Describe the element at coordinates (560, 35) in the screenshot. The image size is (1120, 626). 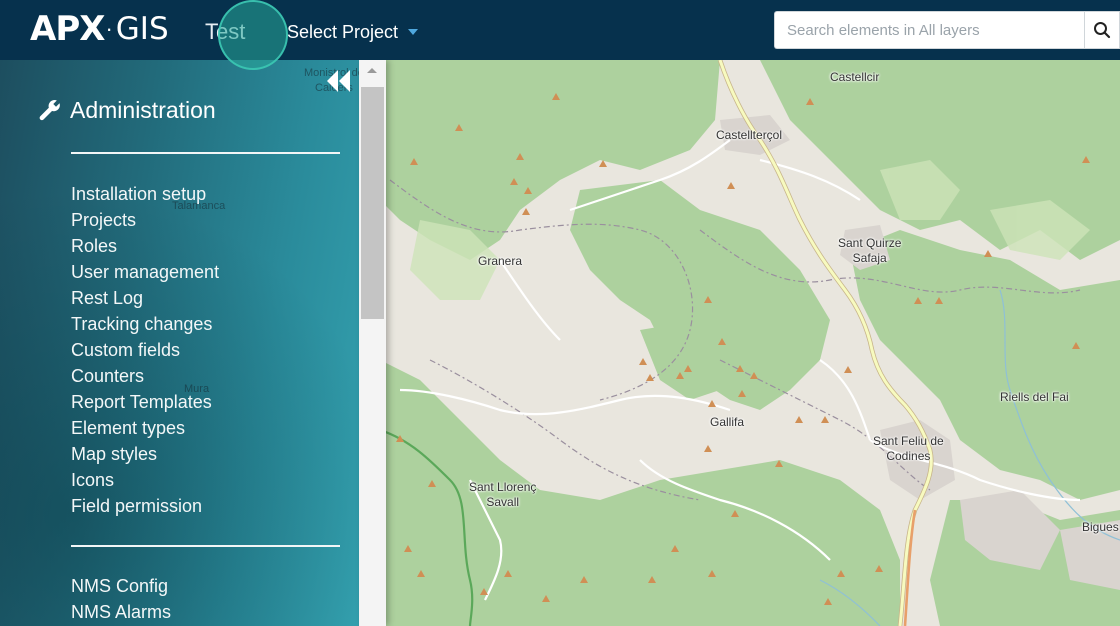
I see `top-navbar: APX · GIS Test Select Project` at that location.